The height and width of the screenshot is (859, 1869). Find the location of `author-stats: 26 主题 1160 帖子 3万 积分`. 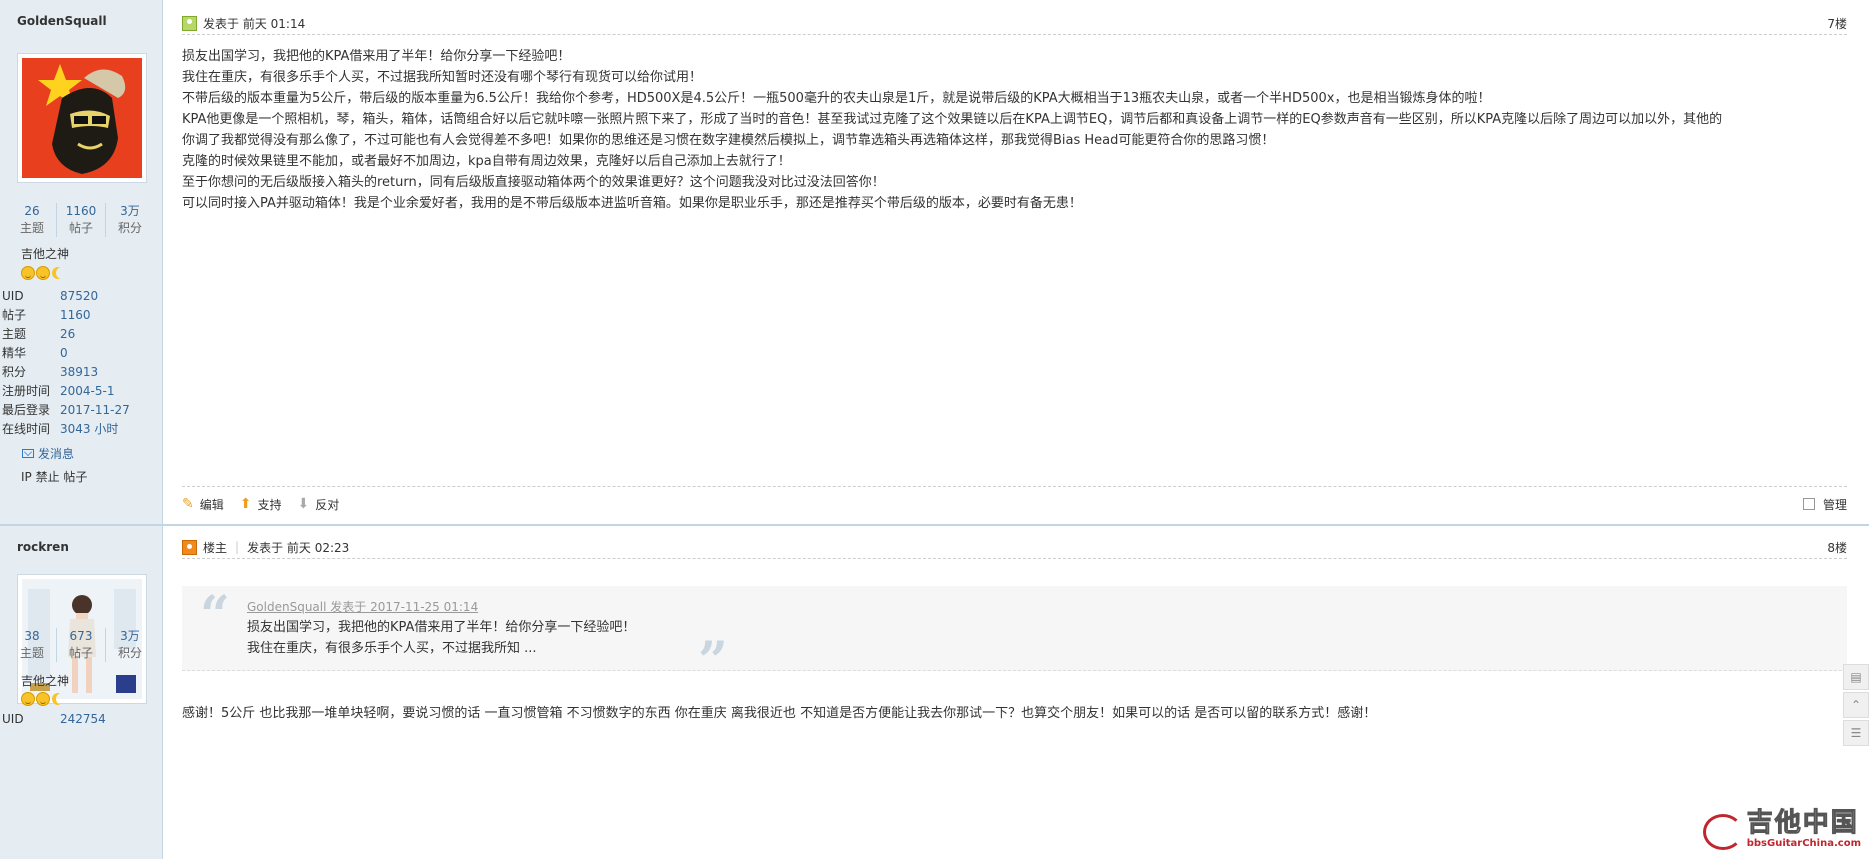

author-stats: 26 主题 1160 帖子 3万 积分 is located at coordinates (81, 220).